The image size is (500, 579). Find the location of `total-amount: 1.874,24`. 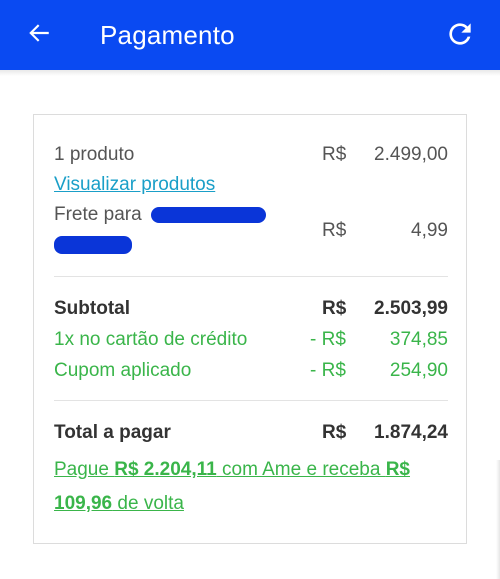

total-amount: 1.874,24 is located at coordinates (411, 432).